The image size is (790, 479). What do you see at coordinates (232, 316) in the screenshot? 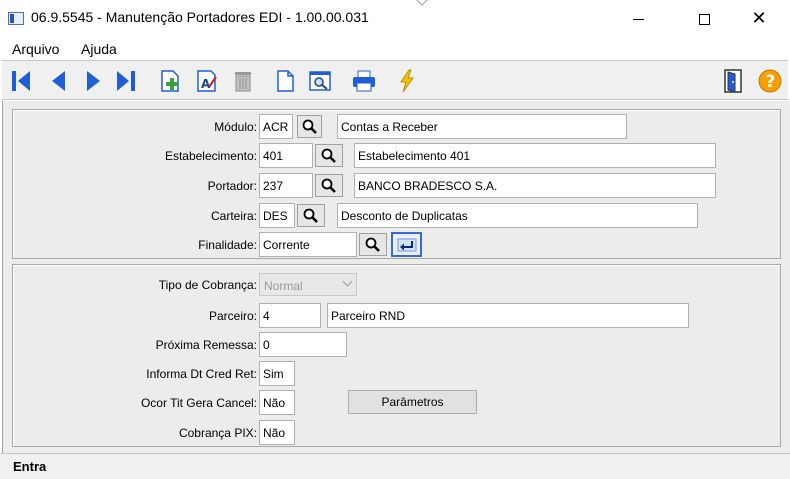
I see `parceiro-label: Parceiro:` at bounding box center [232, 316].